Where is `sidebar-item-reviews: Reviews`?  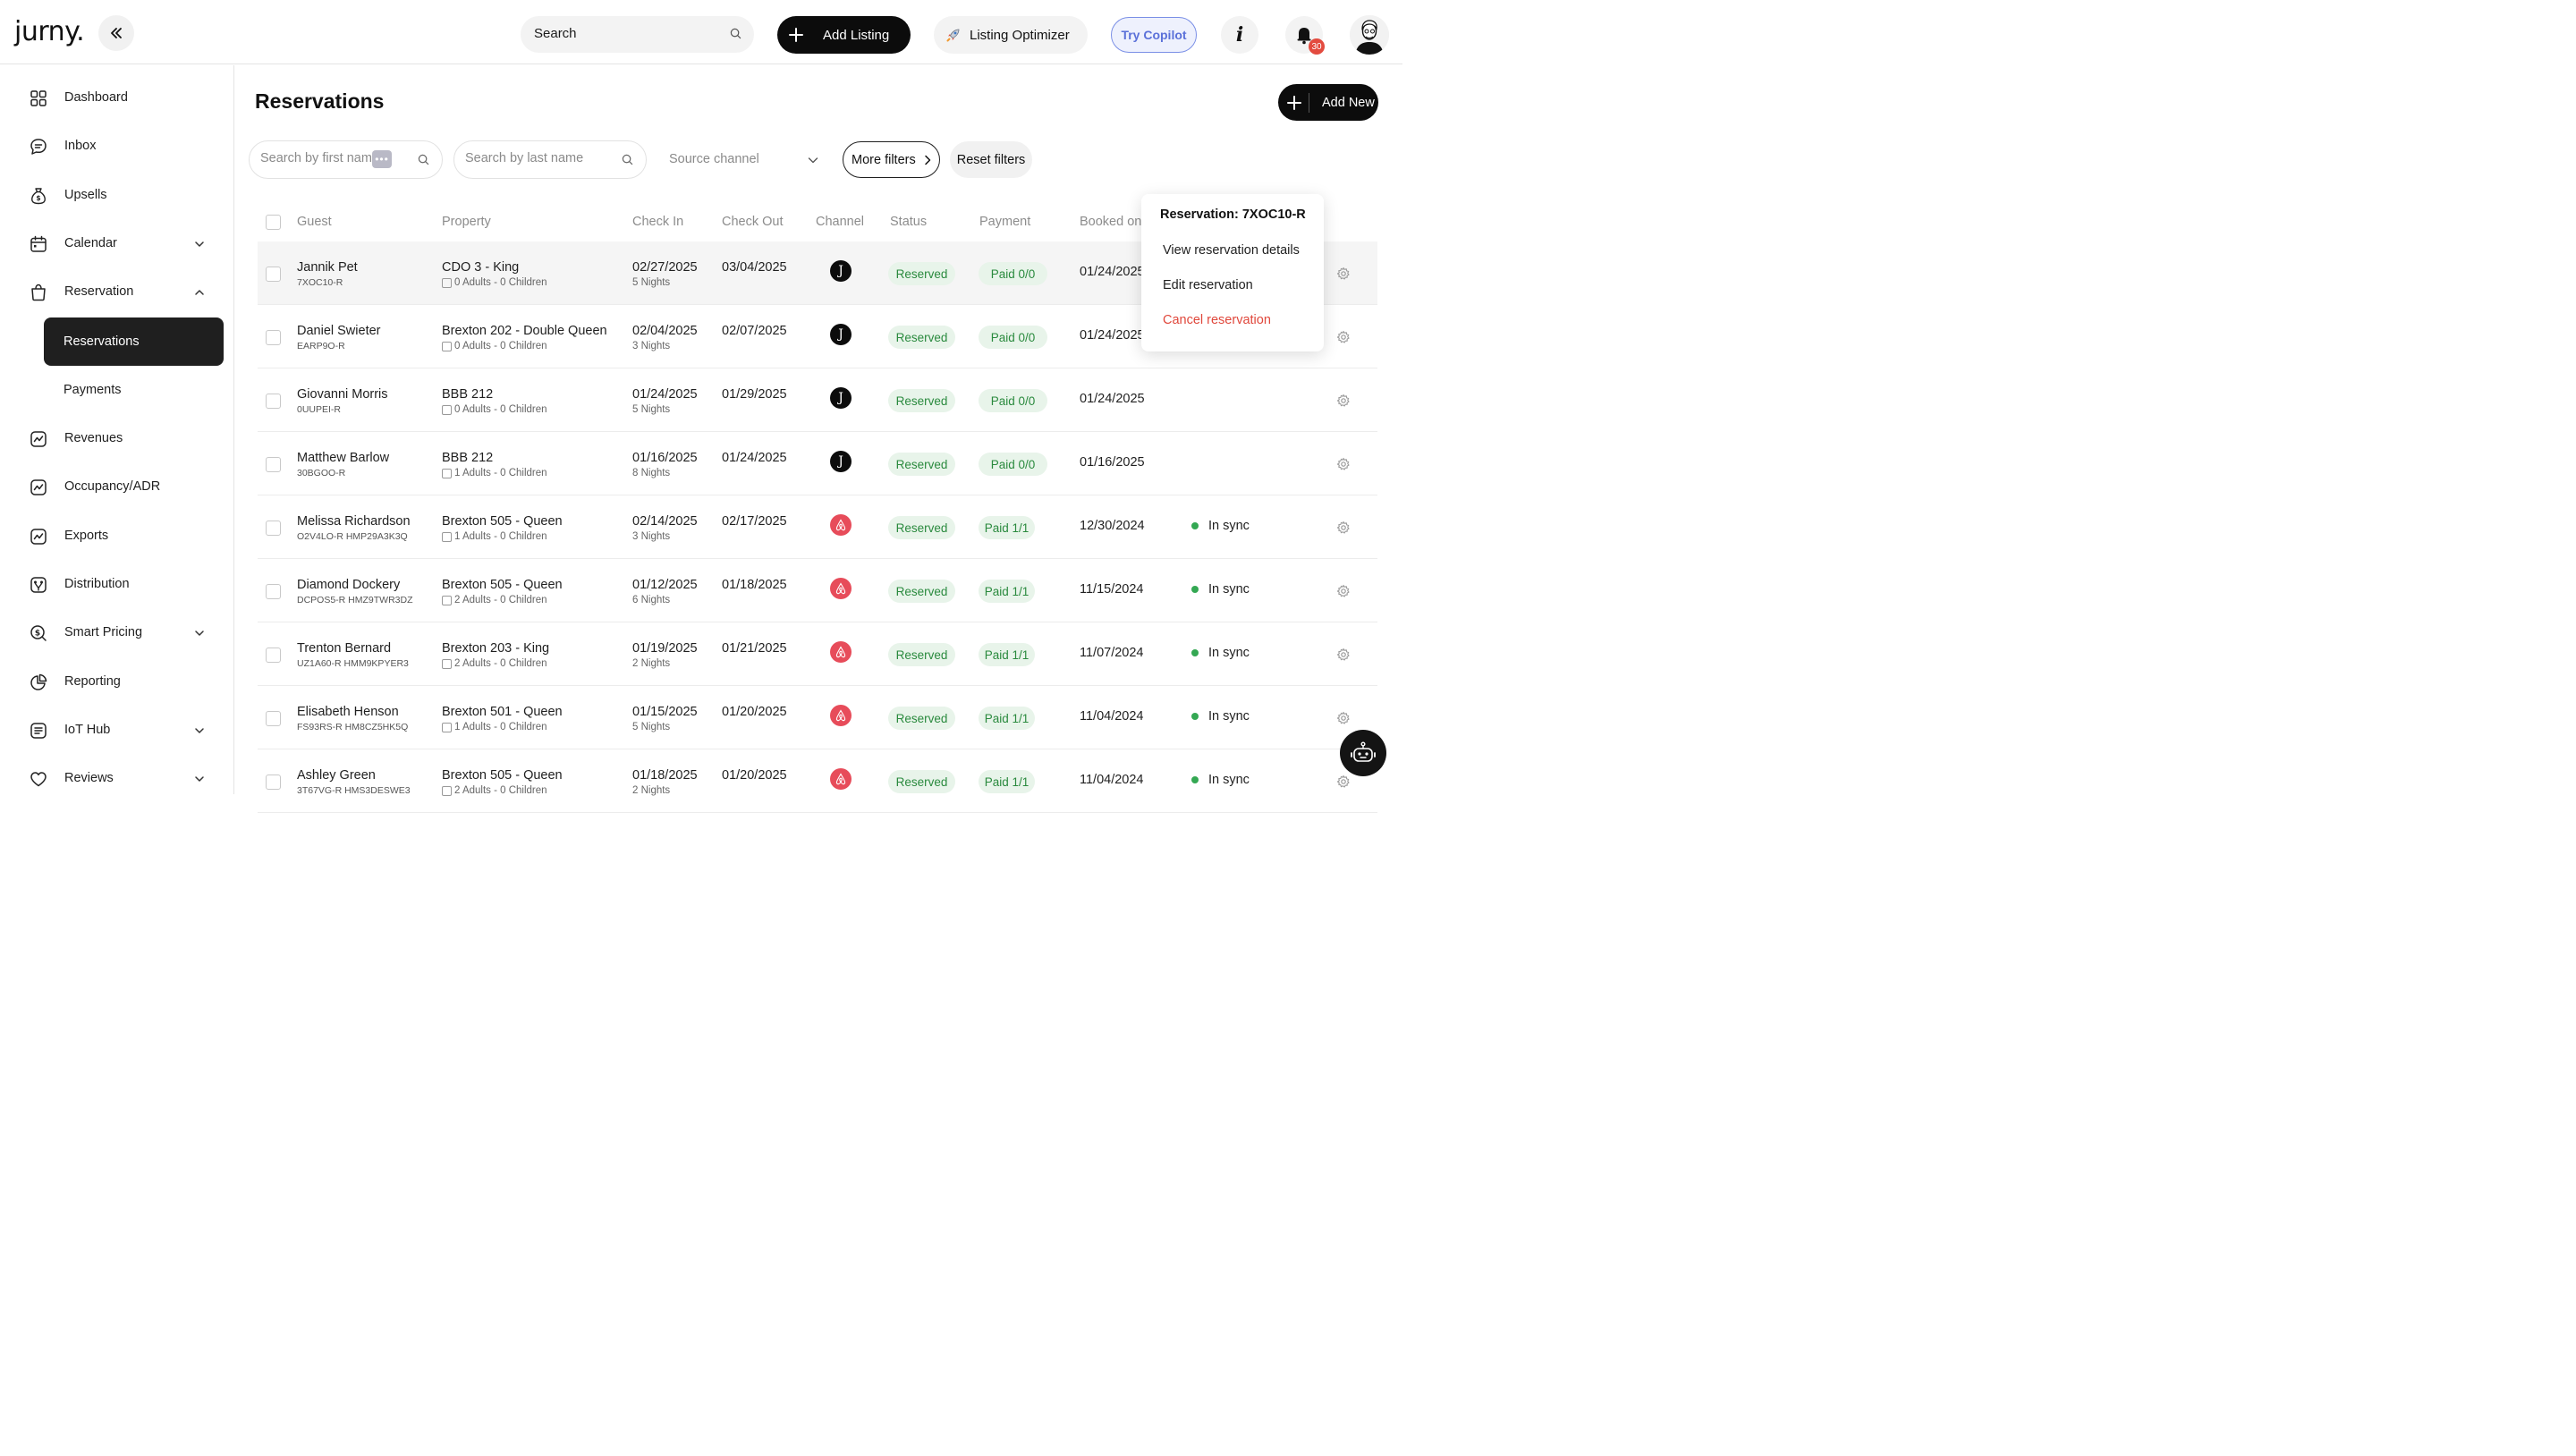
sidebar-item-reviews: Reviews is located at coordinates (117, 779).